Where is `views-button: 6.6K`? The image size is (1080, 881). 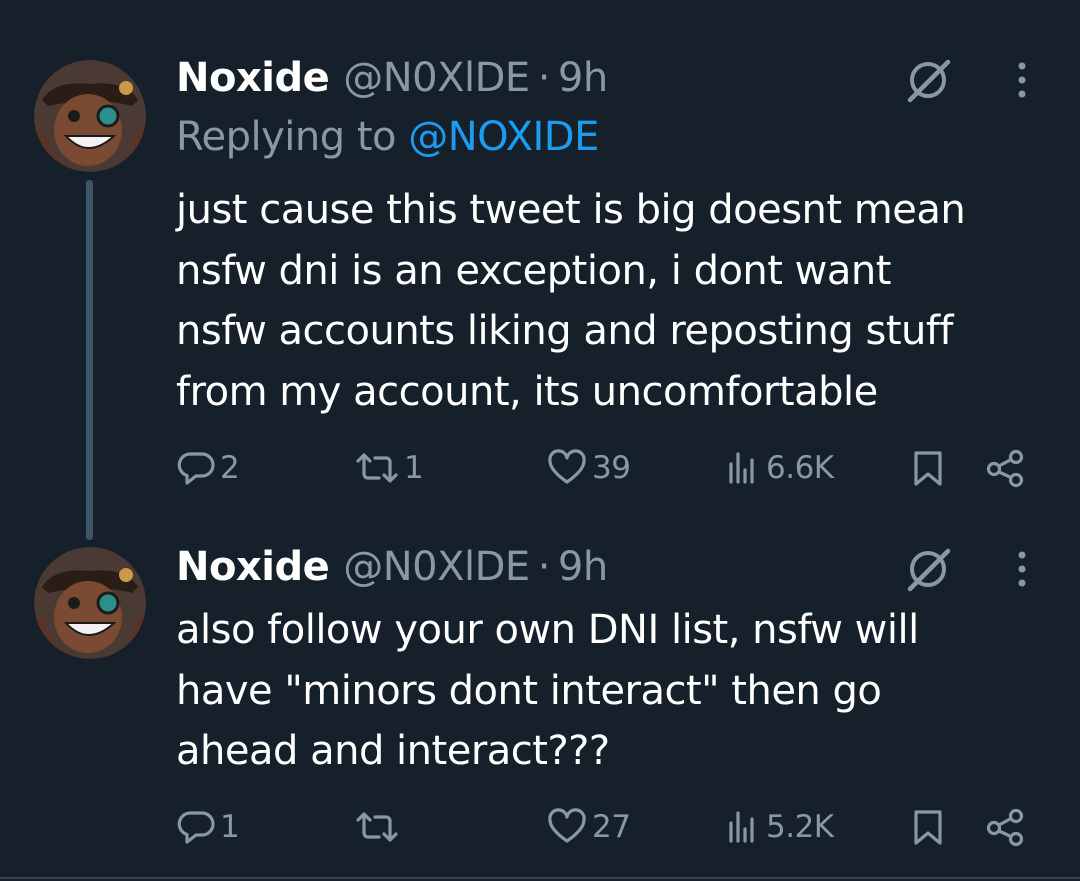
views-button: 6.6K is located at coordinates (778, 468).